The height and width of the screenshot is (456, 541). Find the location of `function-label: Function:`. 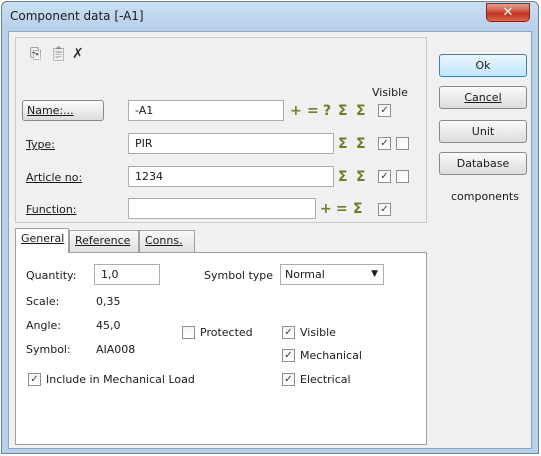

function-label: Function: is located at coordinates (51, 209).